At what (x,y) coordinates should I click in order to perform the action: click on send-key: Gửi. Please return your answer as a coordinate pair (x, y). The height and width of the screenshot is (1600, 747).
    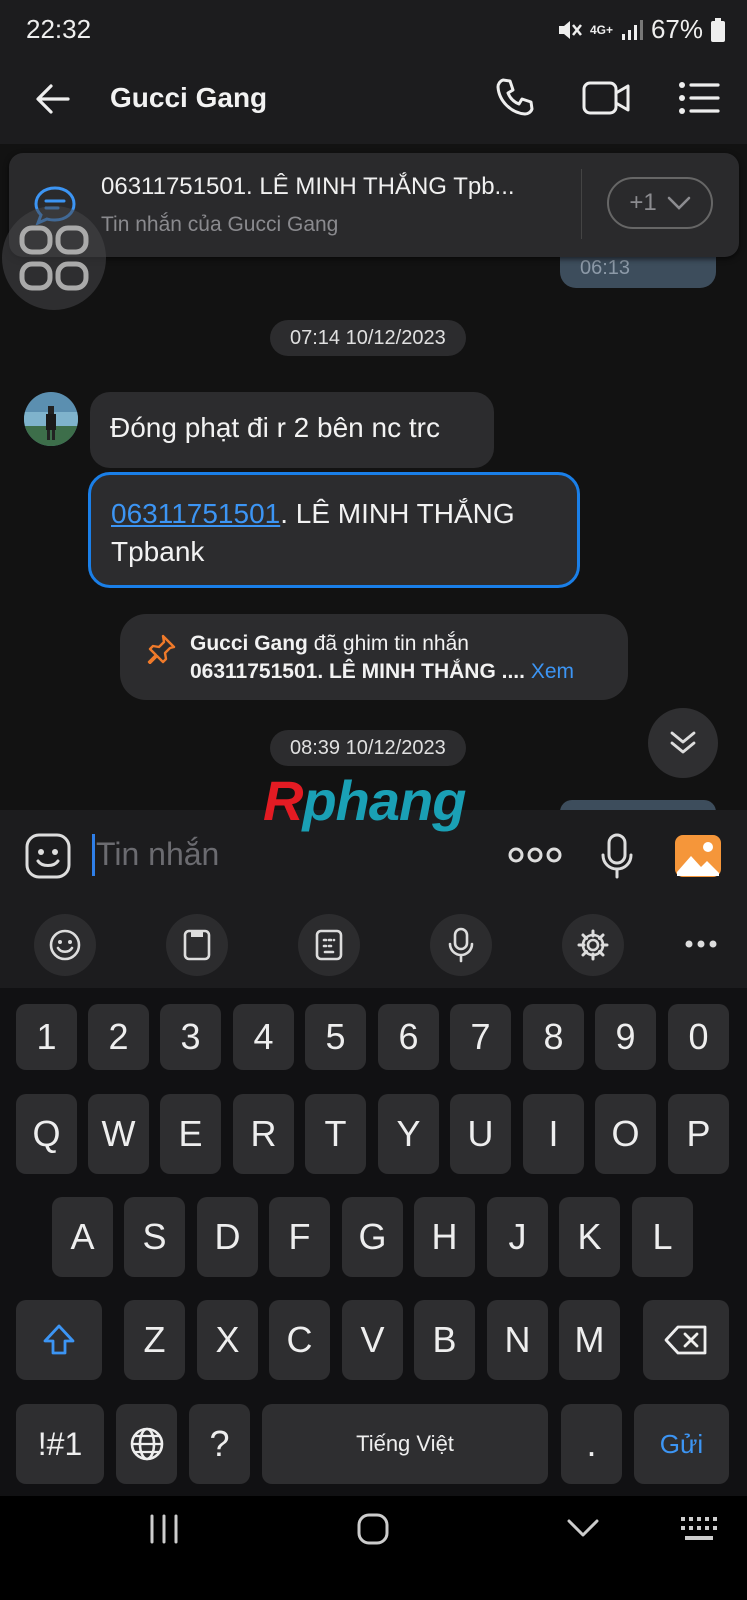
    Looking at the image, I should click on (681, 1444).